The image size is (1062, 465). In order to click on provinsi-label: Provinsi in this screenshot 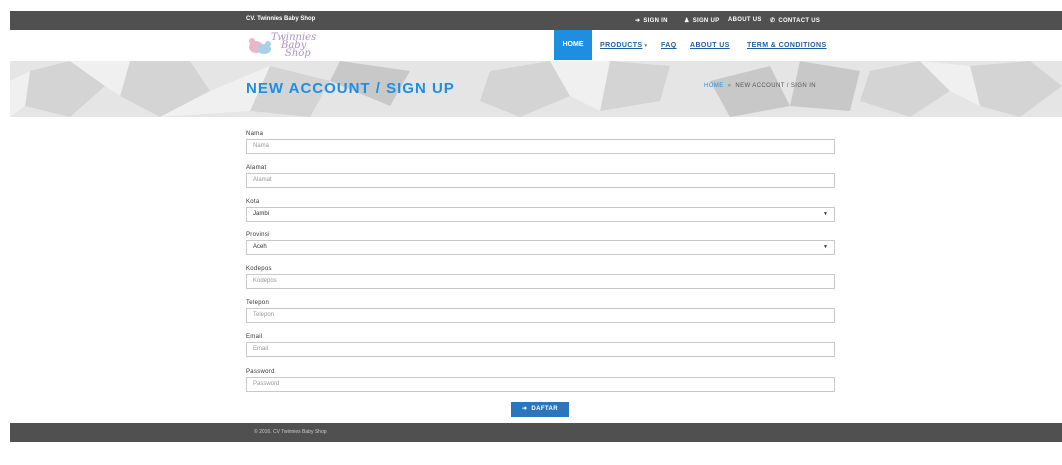, I will do `click(258, 235)`.